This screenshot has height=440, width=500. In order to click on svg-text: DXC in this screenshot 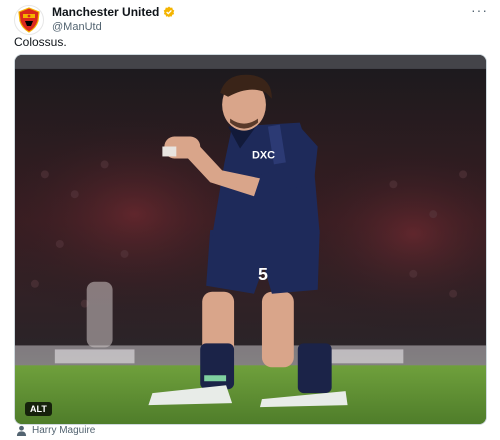, I will do `click(263, 155)`.